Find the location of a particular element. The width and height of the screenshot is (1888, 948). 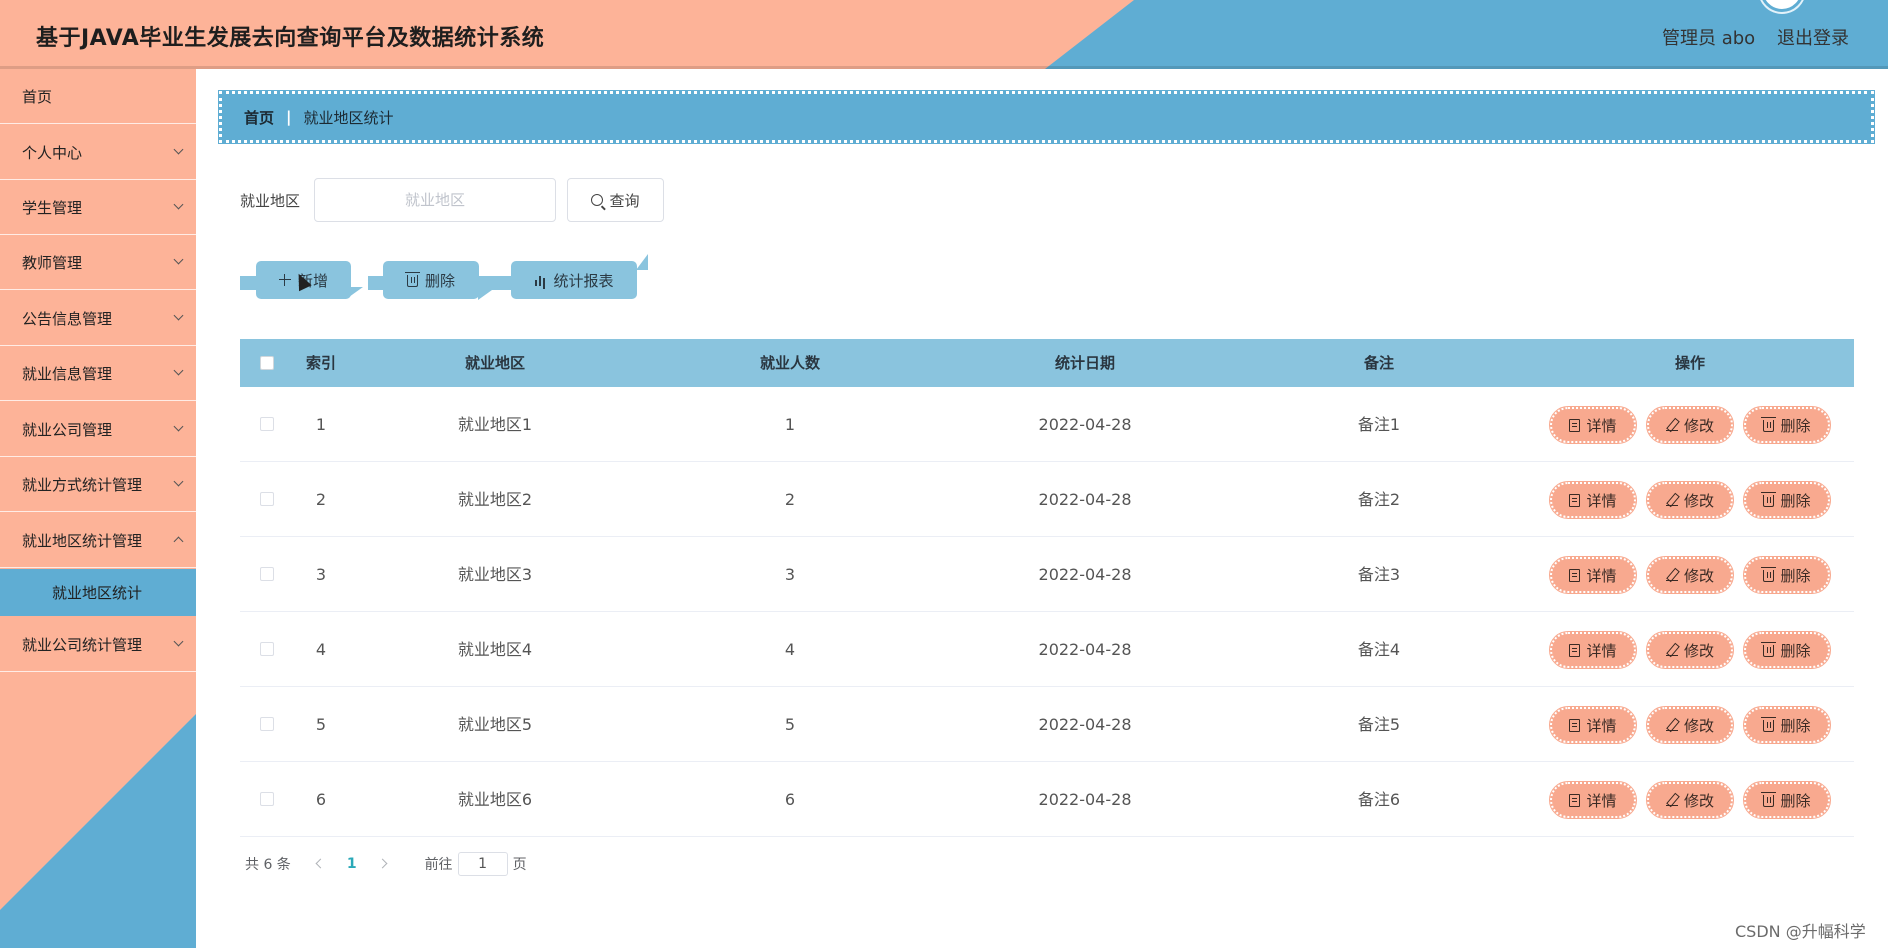

sidebar-item-company-management: 就业公司管理 is located at coordinates (98, 429).